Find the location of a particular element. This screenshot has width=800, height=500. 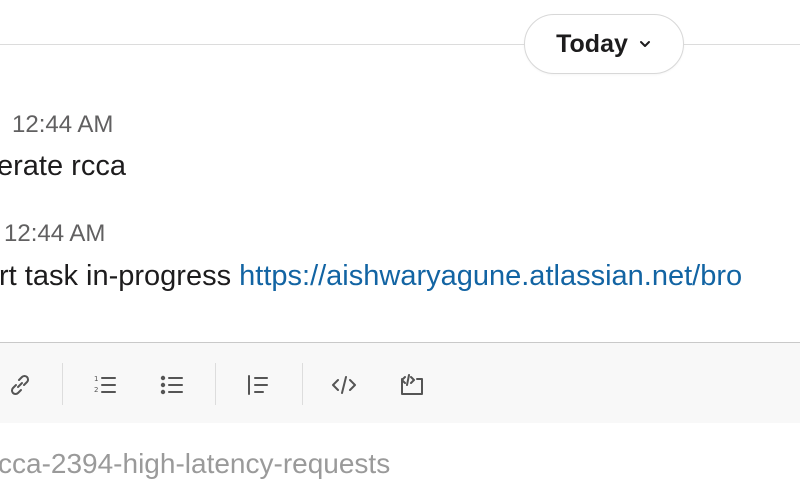

message-body: rt task in-progress is located at coordinates (120, 276).